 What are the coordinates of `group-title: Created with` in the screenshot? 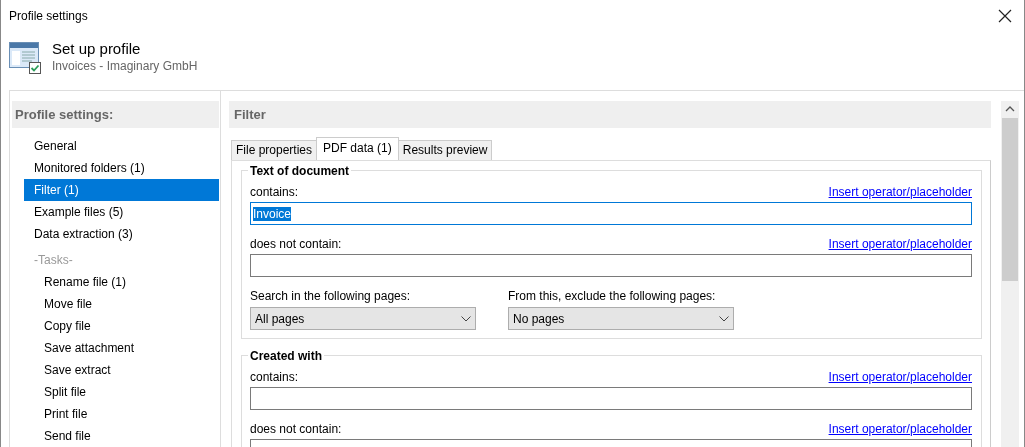 It's located at (286, 356).